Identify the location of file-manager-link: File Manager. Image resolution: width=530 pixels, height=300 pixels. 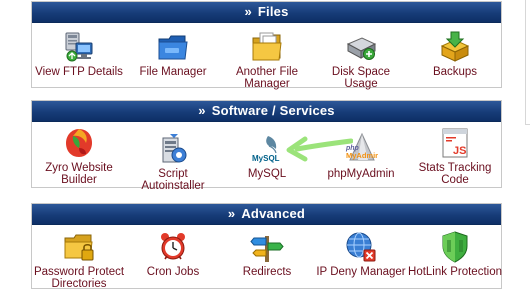
(173, 54).